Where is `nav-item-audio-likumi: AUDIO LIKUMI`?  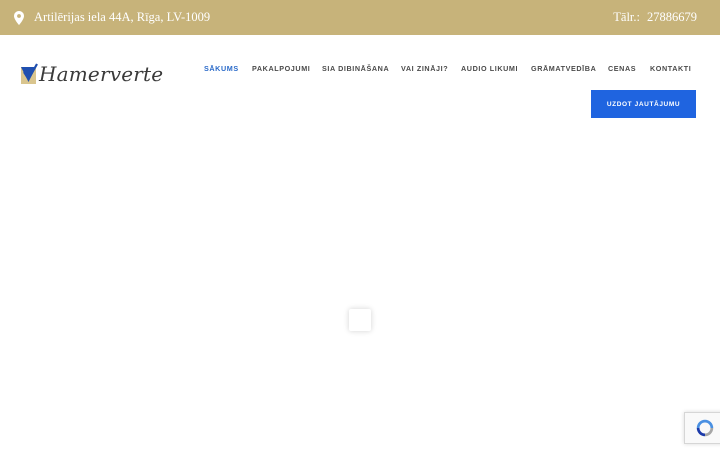 nav-item-audio-likumi: AUDIO LIKUMI is located at coordinates (489, 69).